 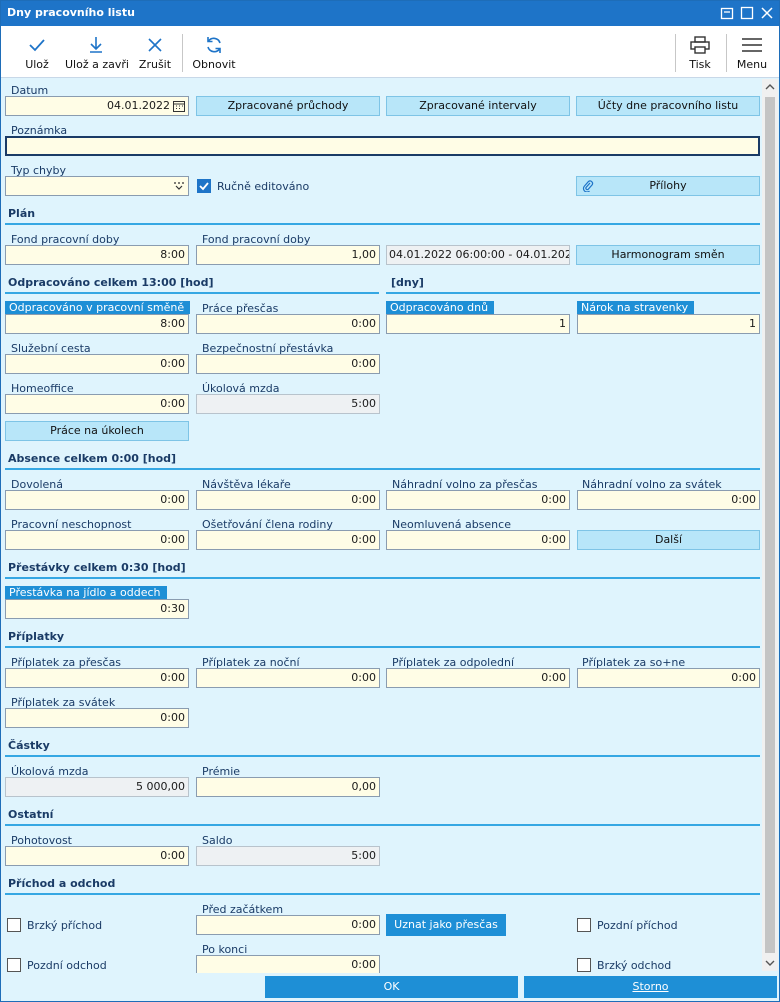 I want to click on neschopnost-field: 0:00, so click(x=97, y=540).